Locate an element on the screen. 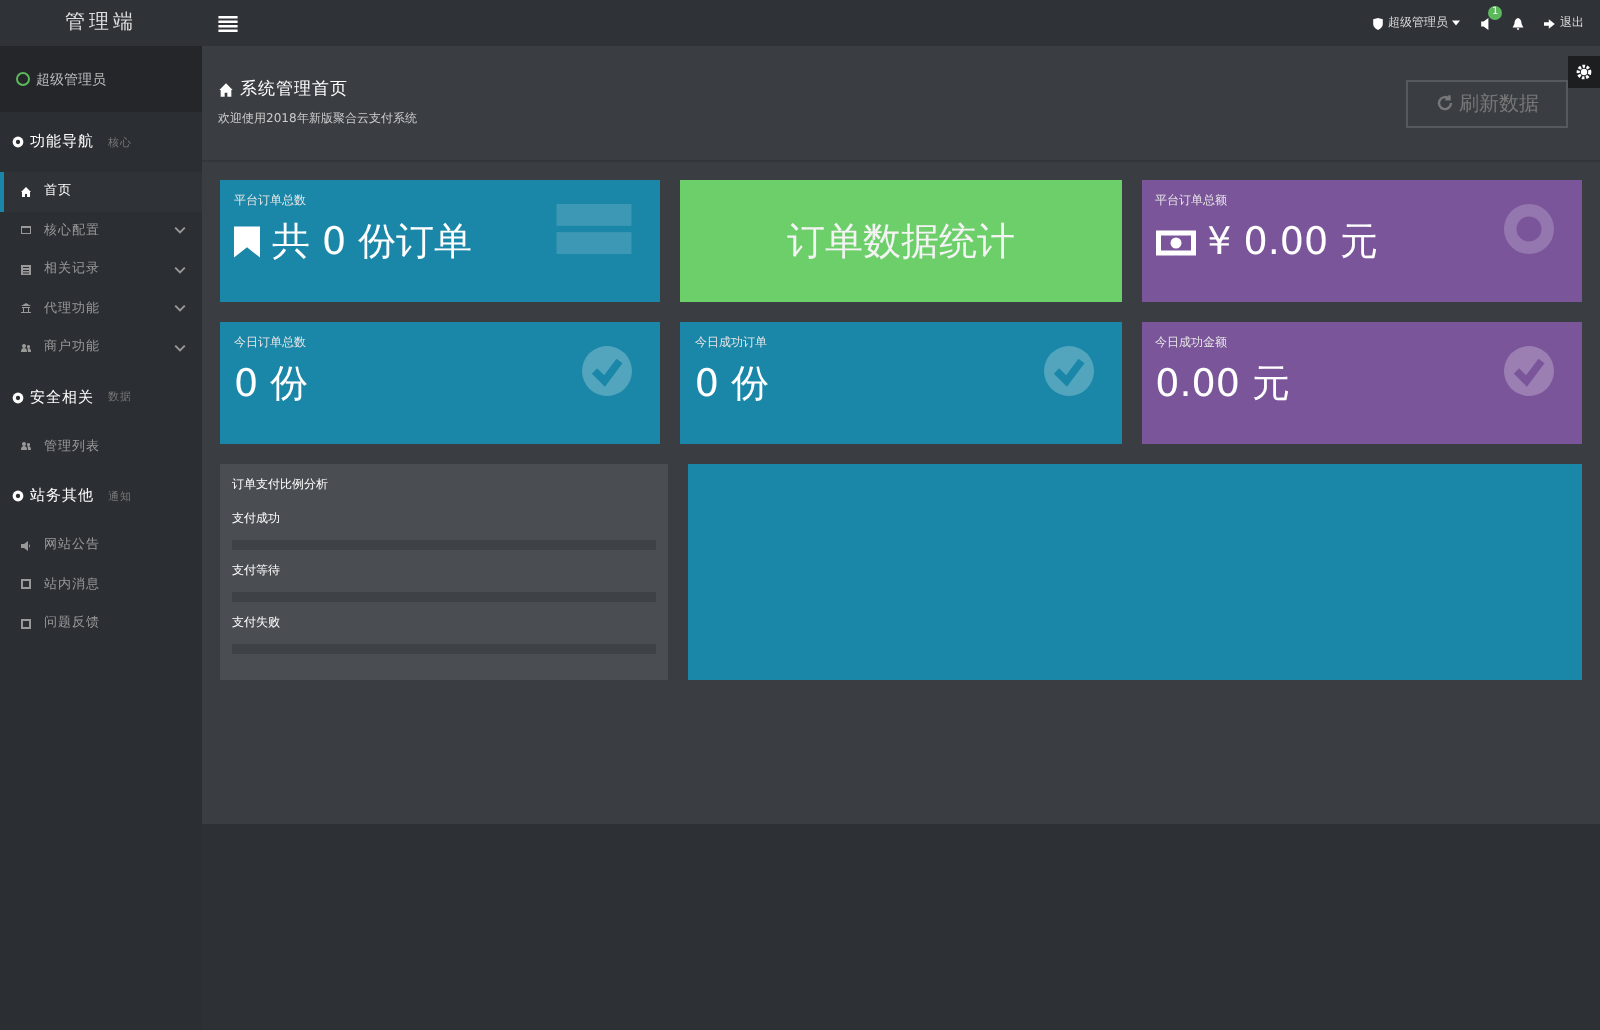  building-icon is located at coordinates (26, 308).